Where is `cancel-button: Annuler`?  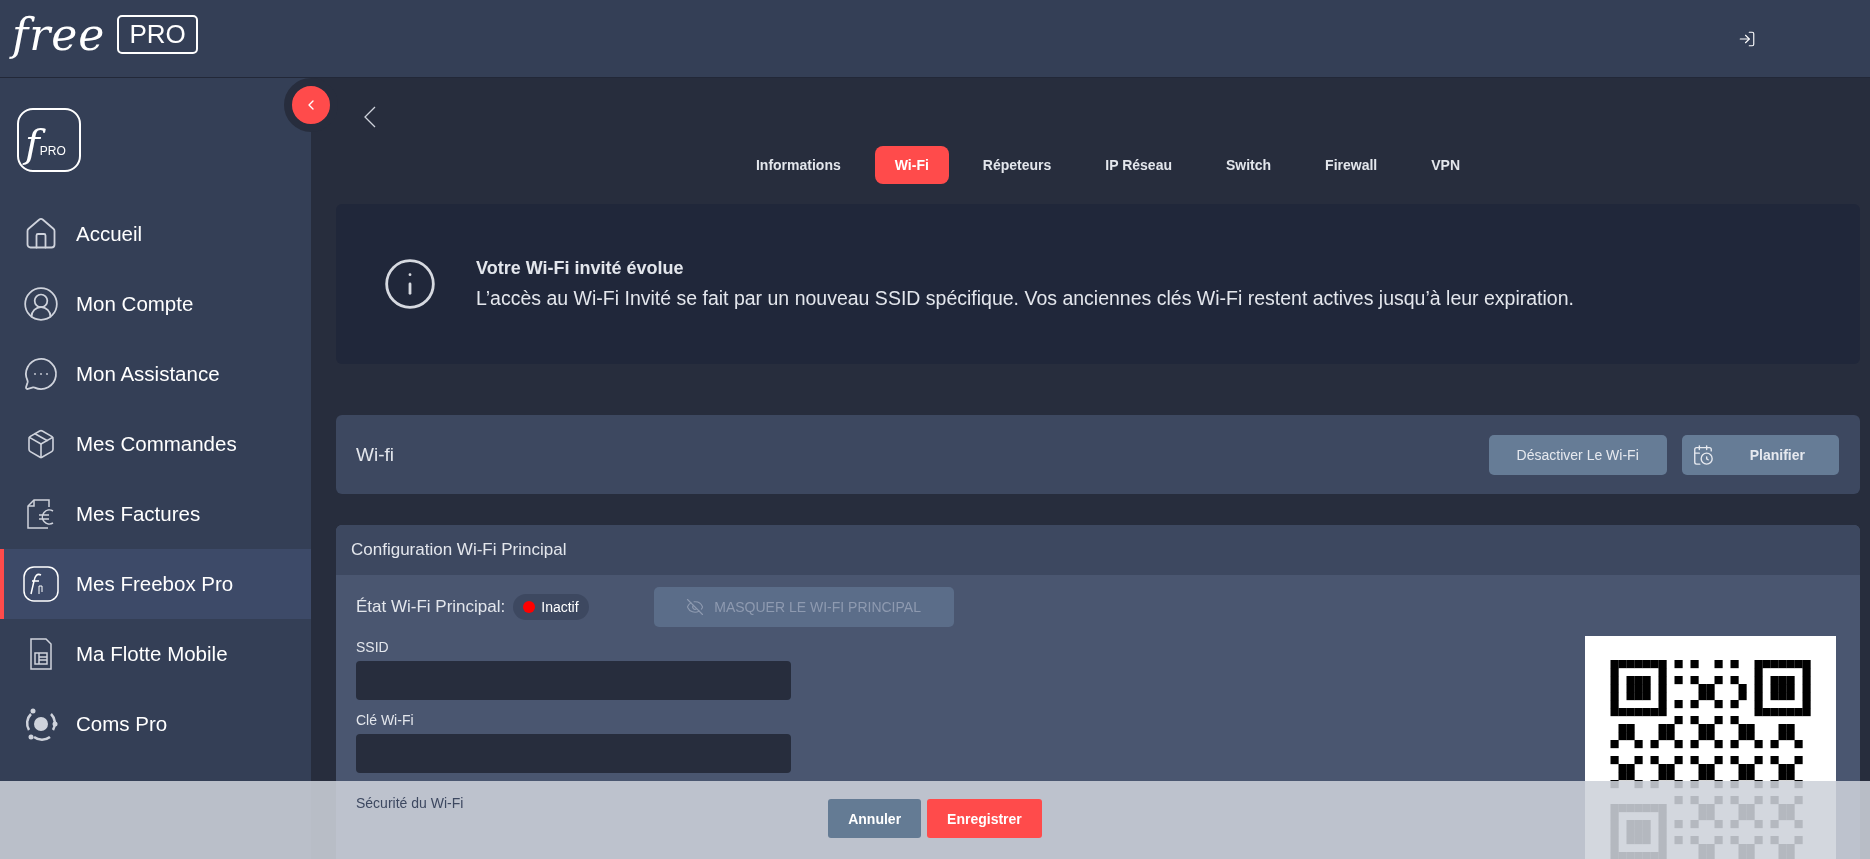
cancel-button: Annuler is located at coordinates (875, 818).